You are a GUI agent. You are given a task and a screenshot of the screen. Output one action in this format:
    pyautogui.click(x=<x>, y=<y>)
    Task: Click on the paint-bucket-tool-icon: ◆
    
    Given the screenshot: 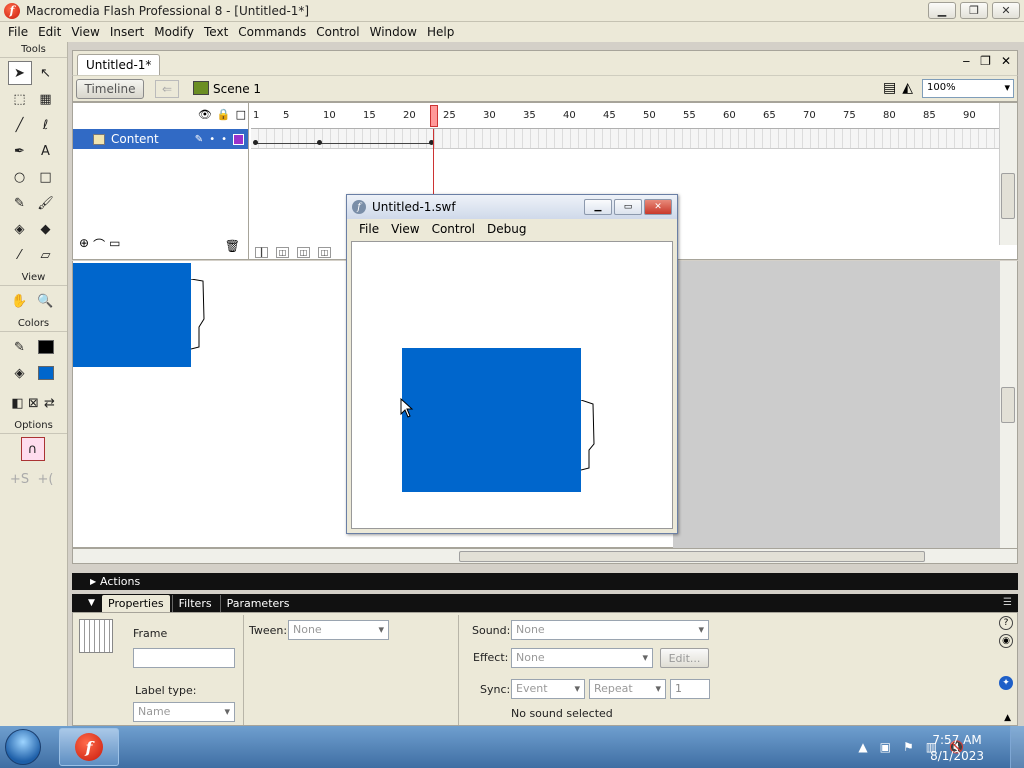 What is the action you would take?
    pyautogui.click(x=46, y=229)
    